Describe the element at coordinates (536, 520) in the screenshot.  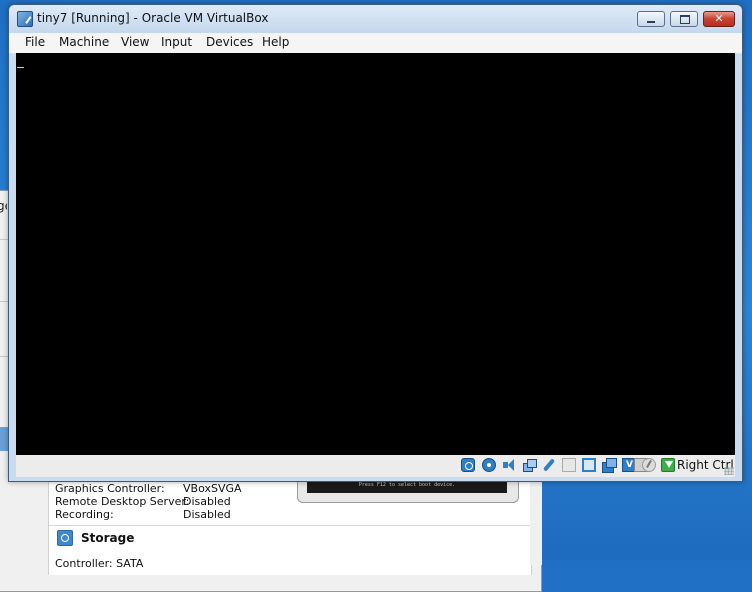
I see `background-window-edge` at that location.